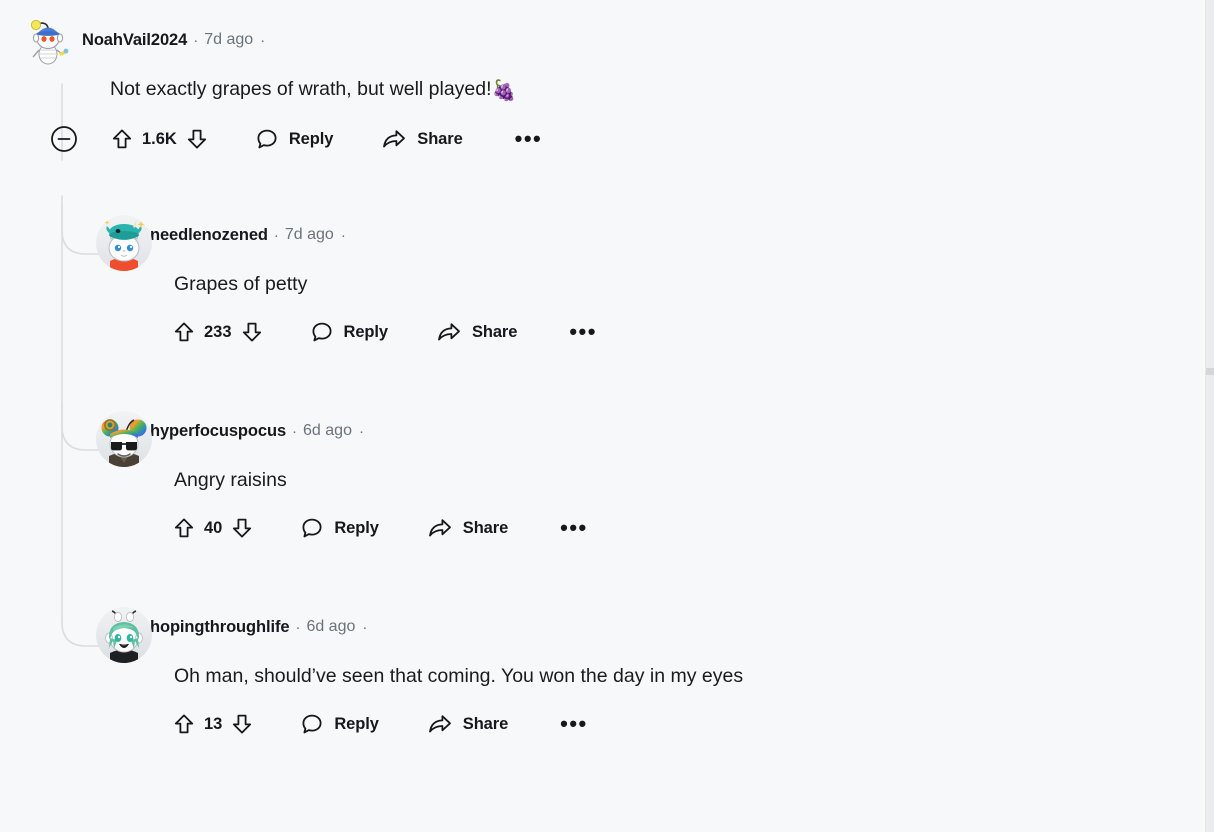 This screenshot has width=1214, height=832. I want to click on comment-header: NoahVail2024 · 7d ago ·, so click(601, 42).